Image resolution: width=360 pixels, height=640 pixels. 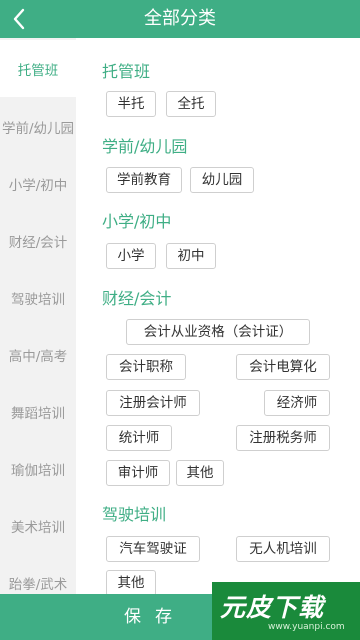 I want to click on tag-button: 学前教育, so click(x=144, y=180).